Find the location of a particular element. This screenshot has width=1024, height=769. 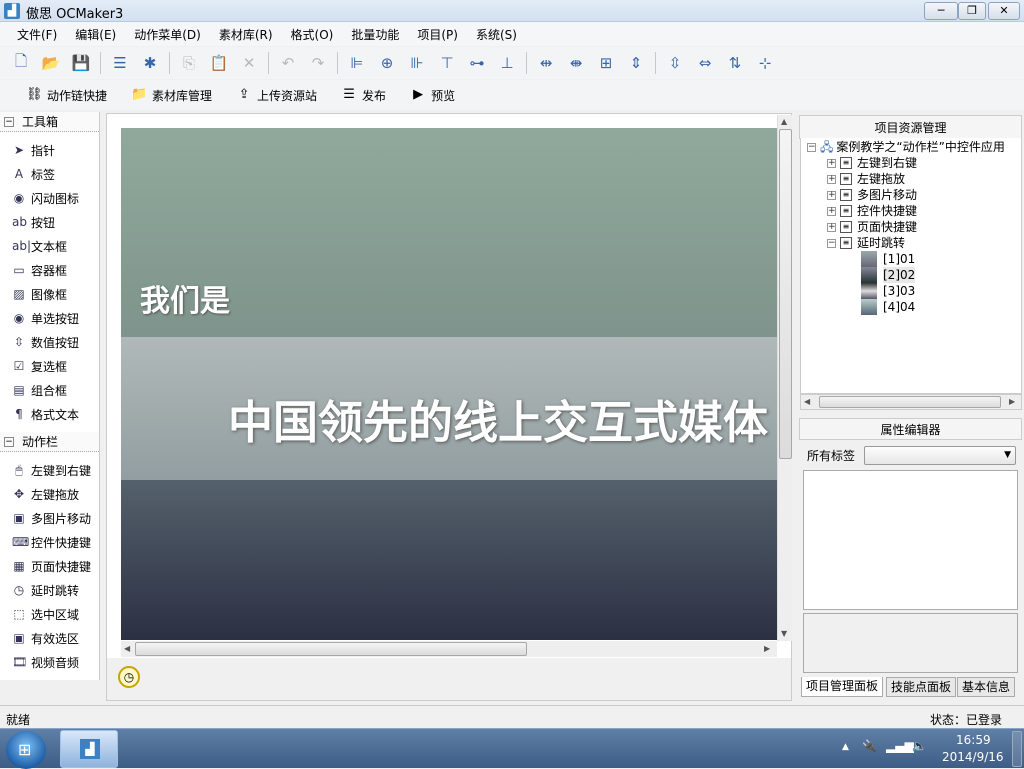

copy-button: ⎘ is located at coordinates (189, 63).